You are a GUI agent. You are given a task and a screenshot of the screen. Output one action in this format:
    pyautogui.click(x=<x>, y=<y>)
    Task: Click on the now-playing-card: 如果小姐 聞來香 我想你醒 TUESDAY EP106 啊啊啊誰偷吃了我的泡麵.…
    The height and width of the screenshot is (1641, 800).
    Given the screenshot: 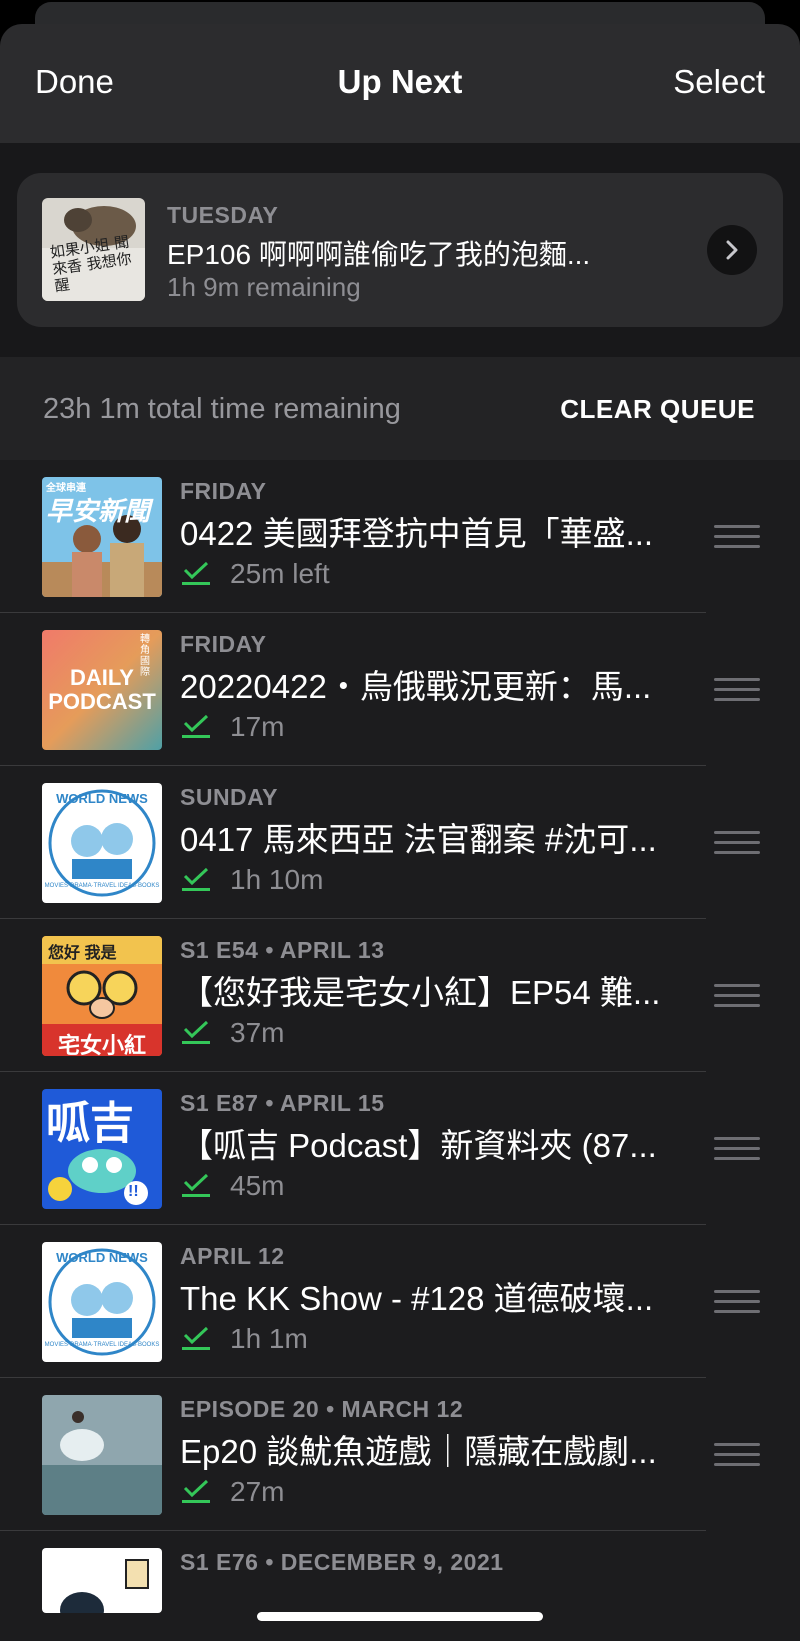 What is the action you would take?
    pyautogui.click(x=400, y=250)
    